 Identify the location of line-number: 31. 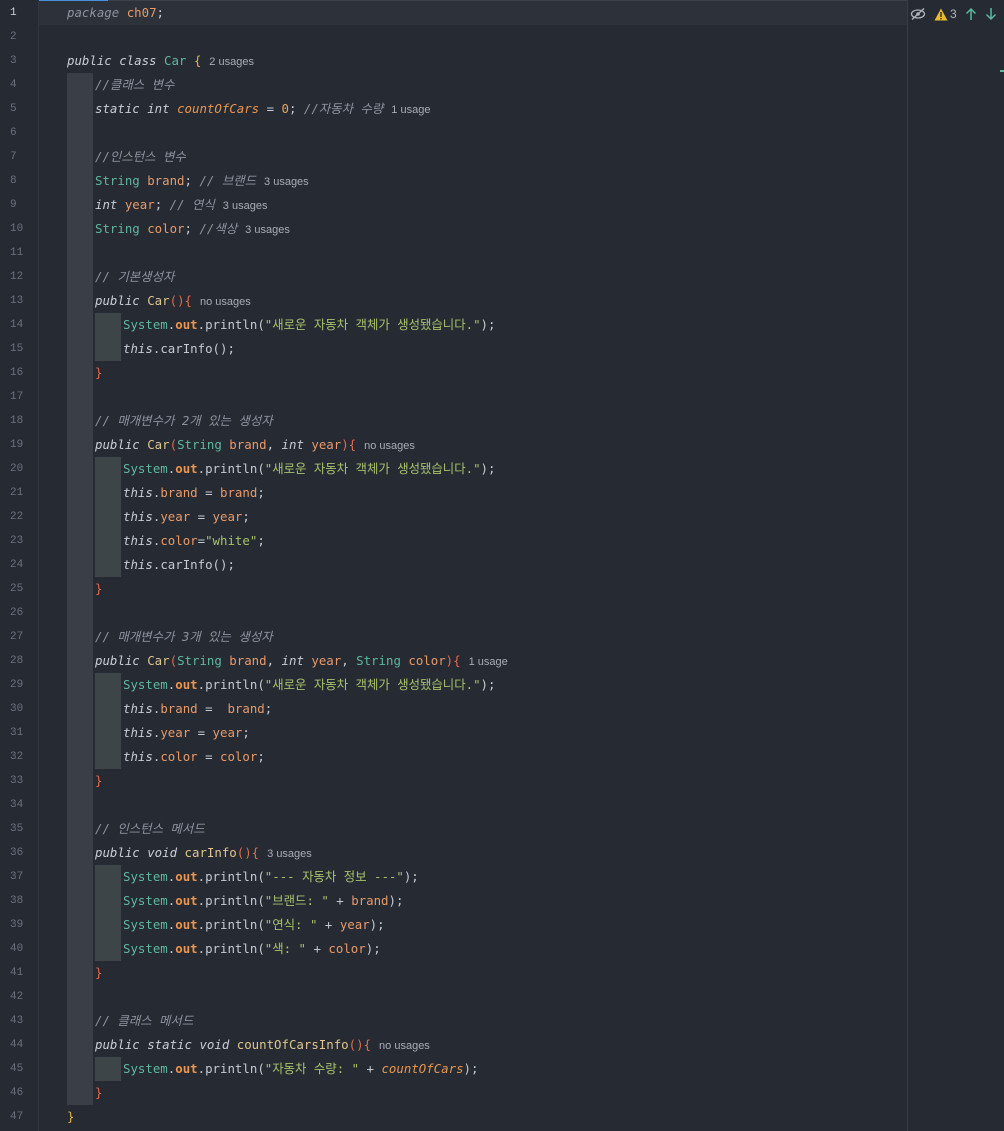
(19, 733).